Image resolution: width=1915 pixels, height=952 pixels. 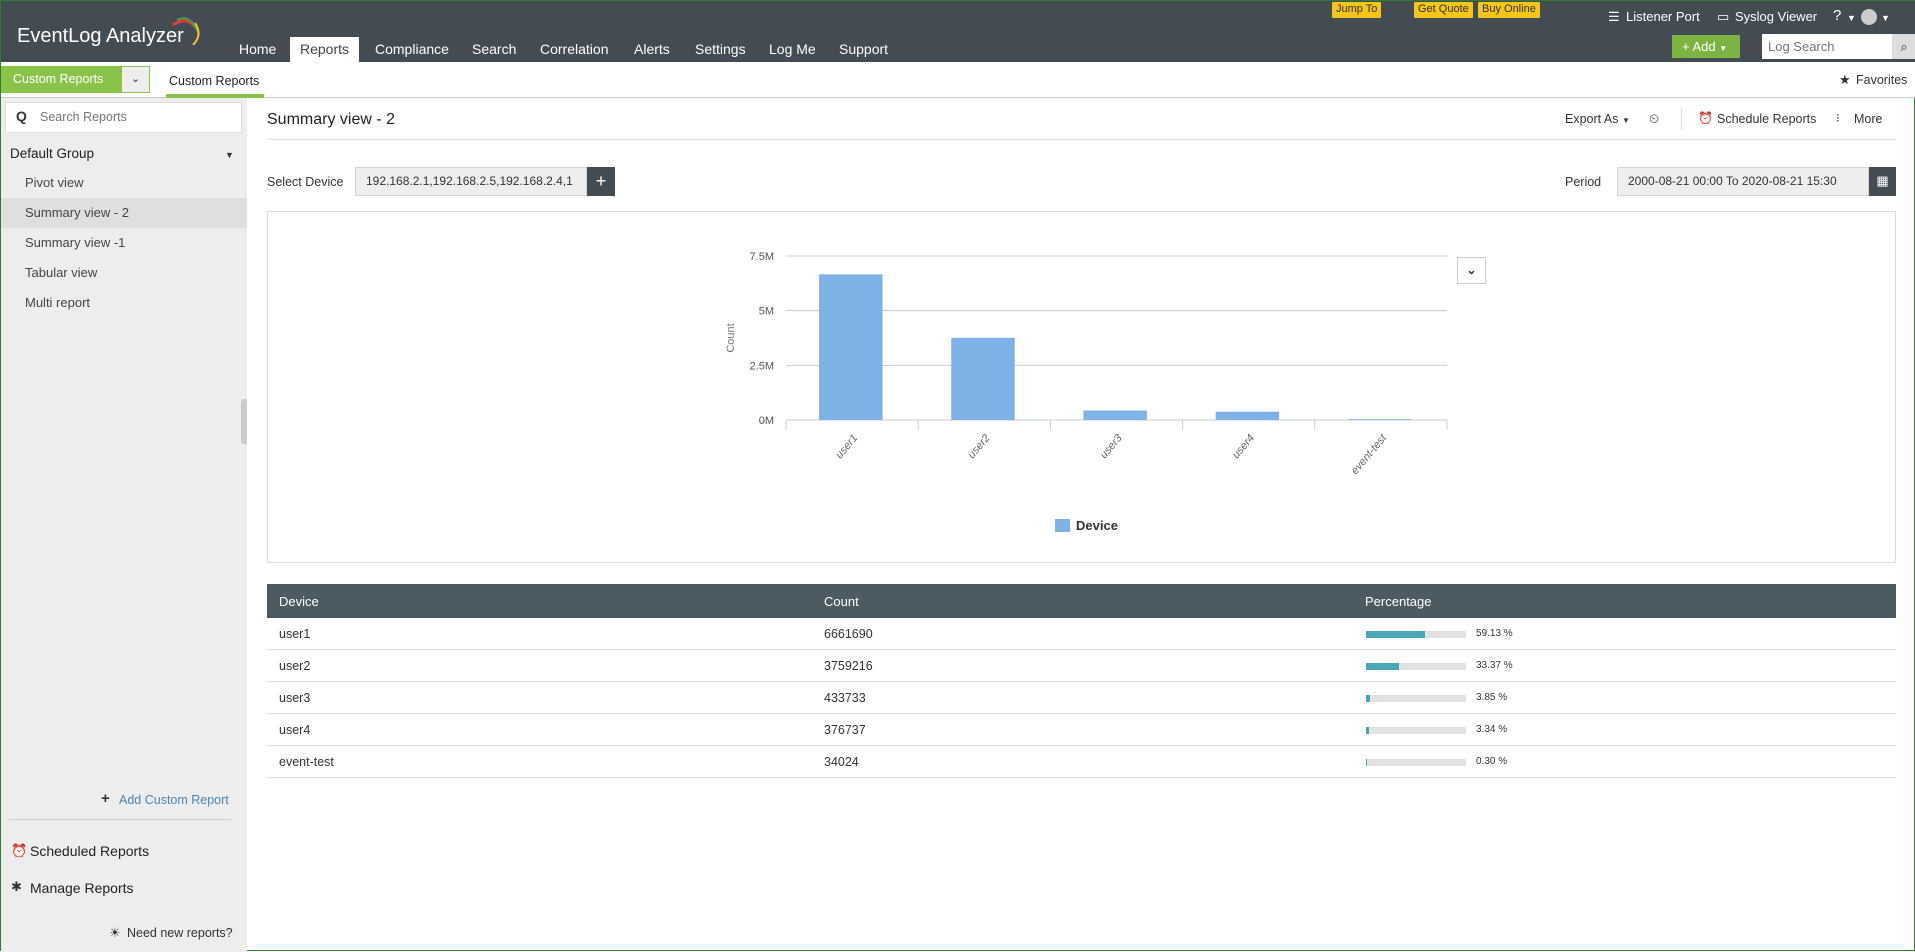 What do you see at coordinates (1837, 15) in the screenshot?
I see `help-button: ?` at bounding box center [1837, 15].